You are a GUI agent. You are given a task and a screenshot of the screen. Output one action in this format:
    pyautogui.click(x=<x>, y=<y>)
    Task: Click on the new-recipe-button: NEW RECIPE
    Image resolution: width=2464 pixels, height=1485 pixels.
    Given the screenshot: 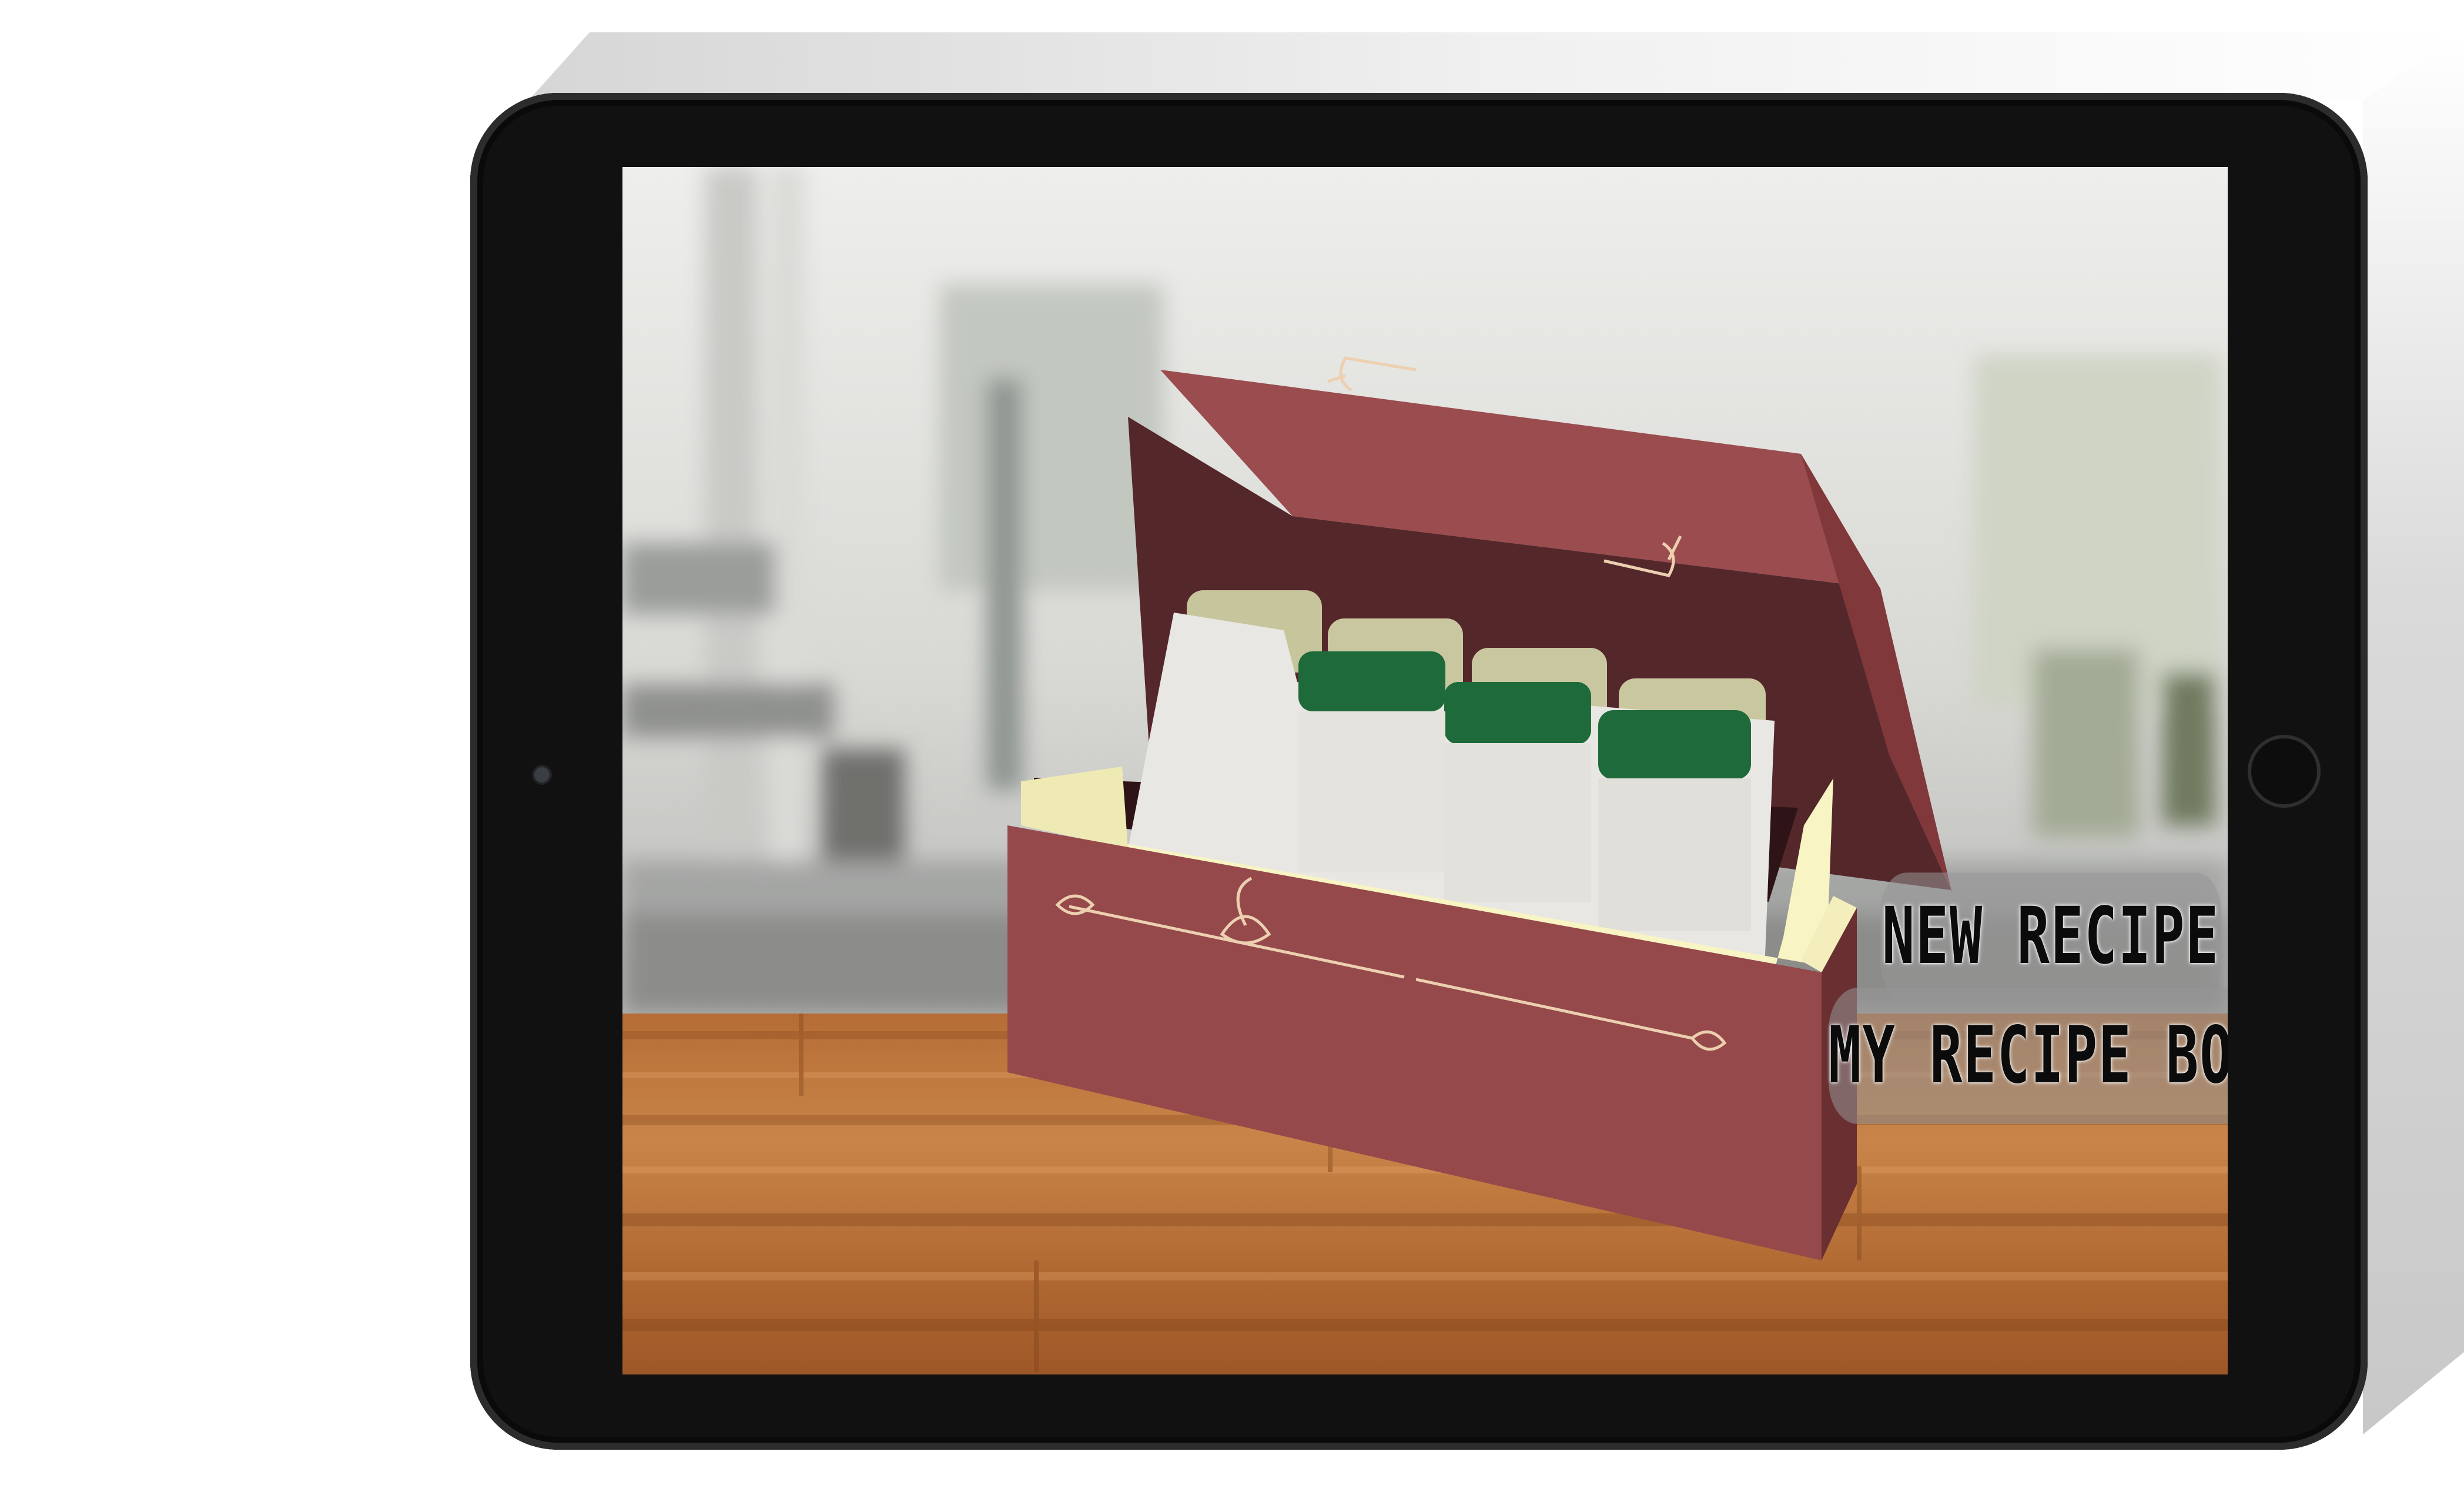 What is the action you would take?
    pyautogui.click(x=2050, y=936)
    